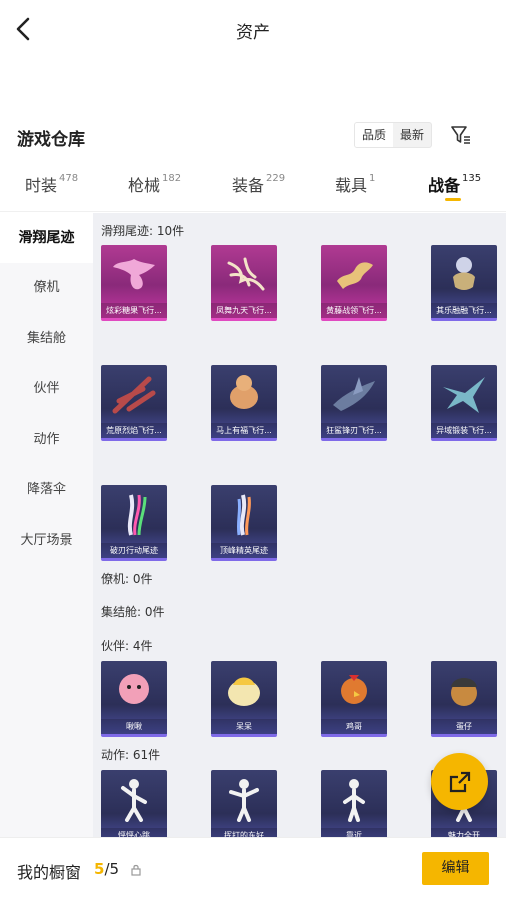 This screenshot has height=897, width=506. I want to click on page-title: 资产, so click(253, 33).